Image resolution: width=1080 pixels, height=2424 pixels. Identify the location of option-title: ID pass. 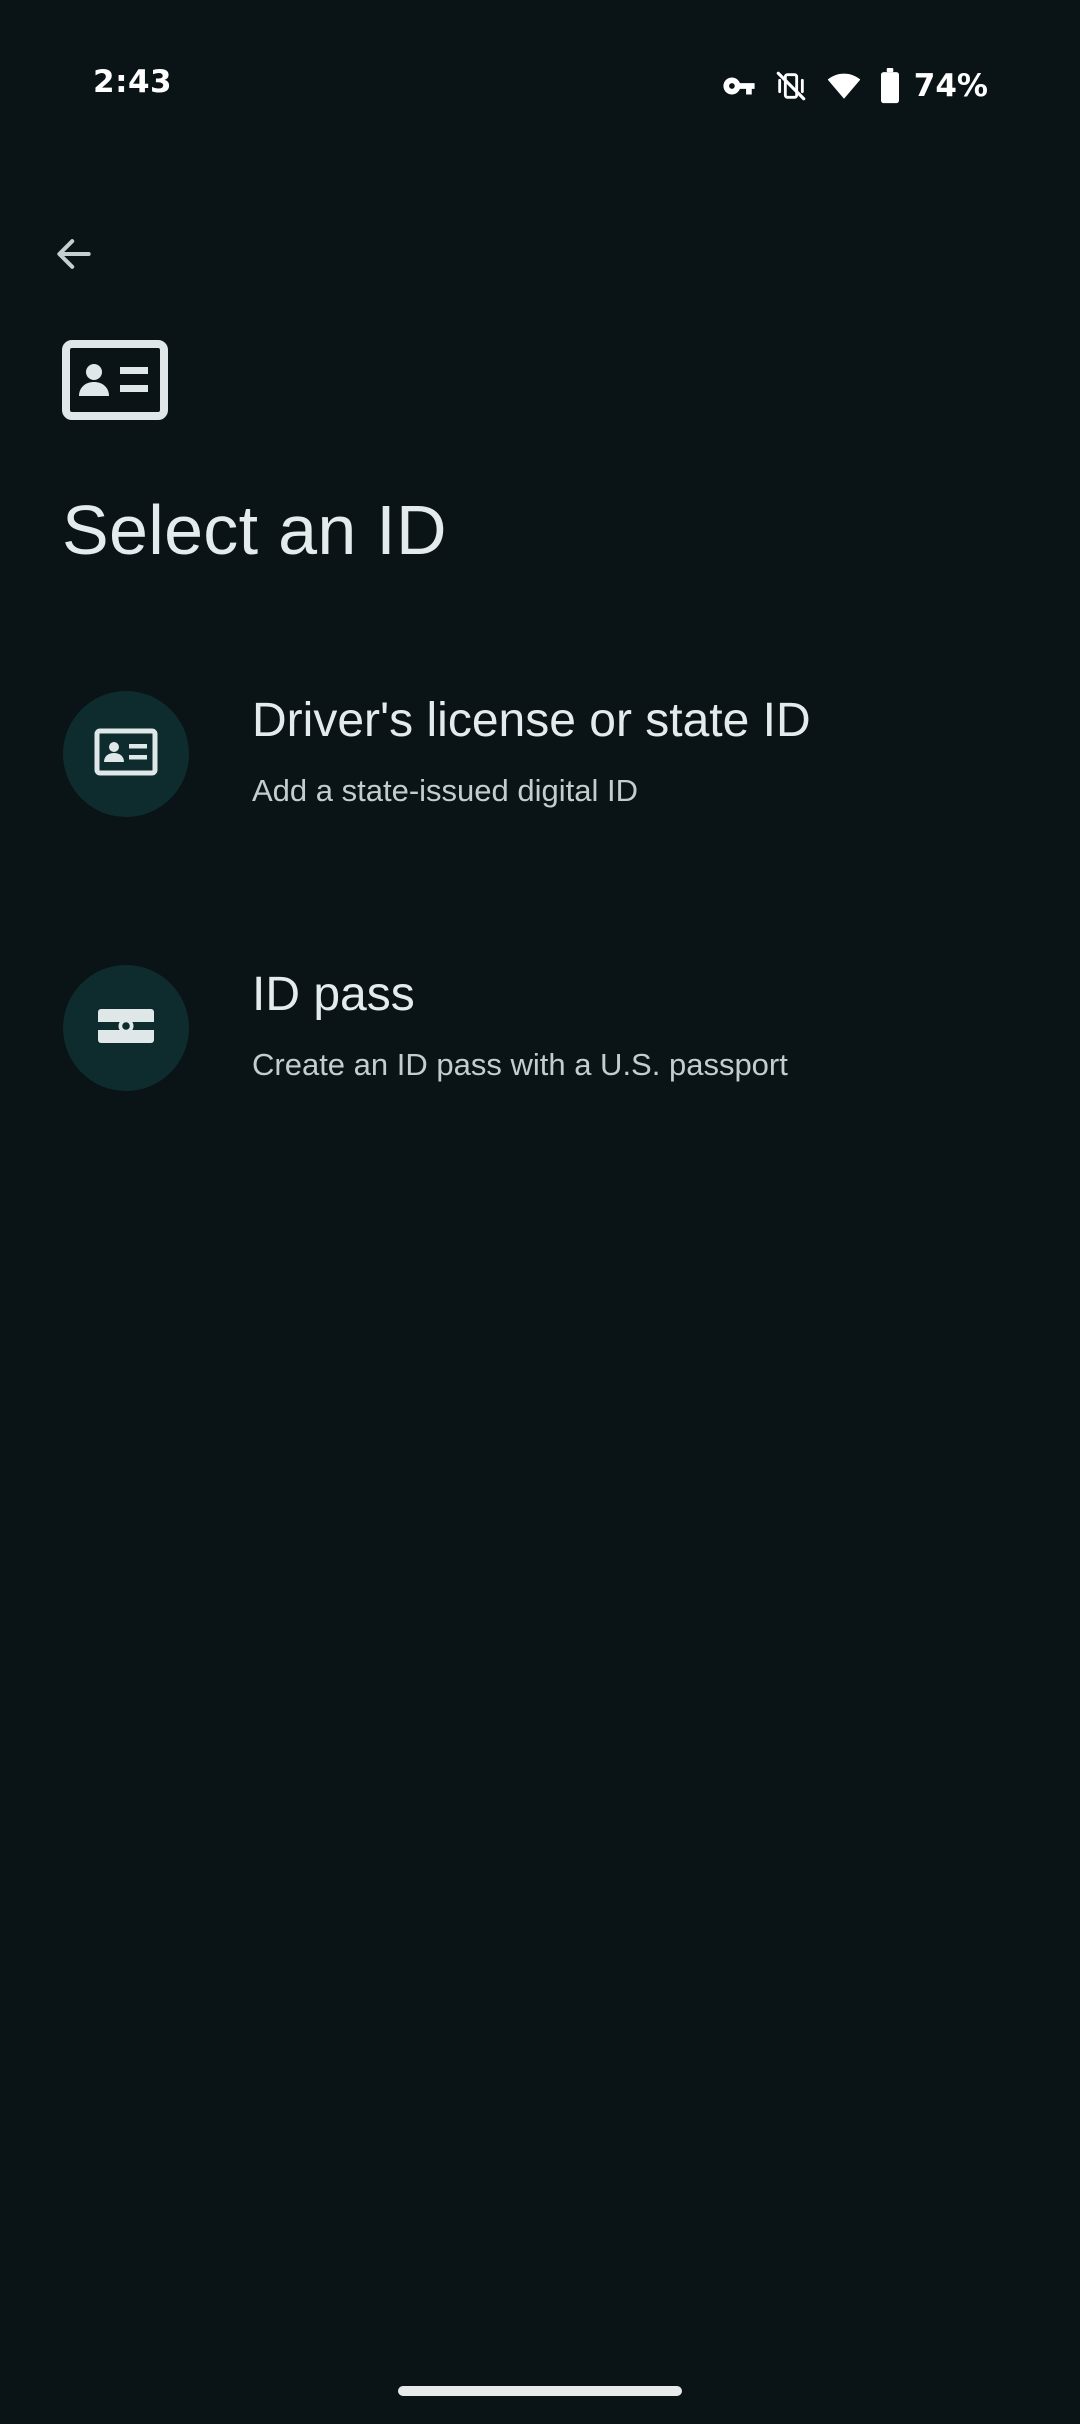
(333, 994).